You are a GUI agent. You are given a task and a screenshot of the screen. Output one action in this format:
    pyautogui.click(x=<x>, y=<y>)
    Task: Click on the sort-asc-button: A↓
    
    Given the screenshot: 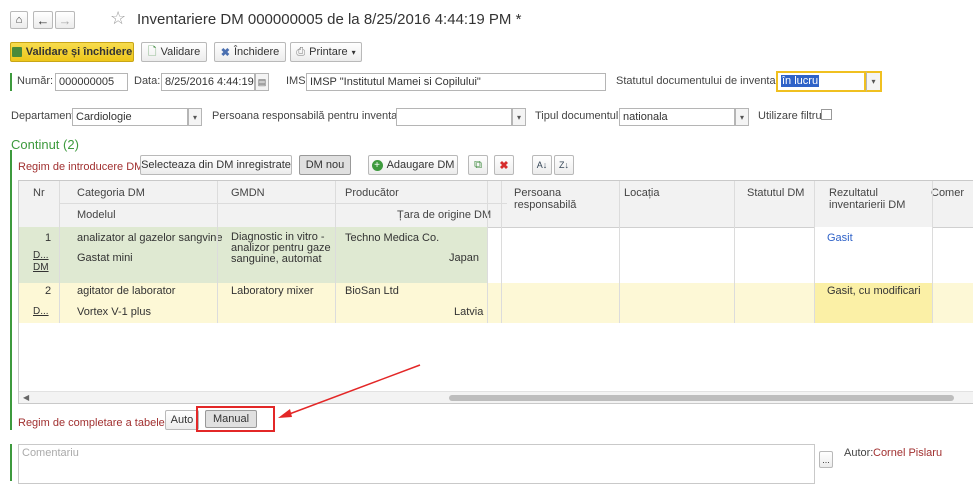 What is the action you would take?
    pyautogui.click(x=542, y=165)
    